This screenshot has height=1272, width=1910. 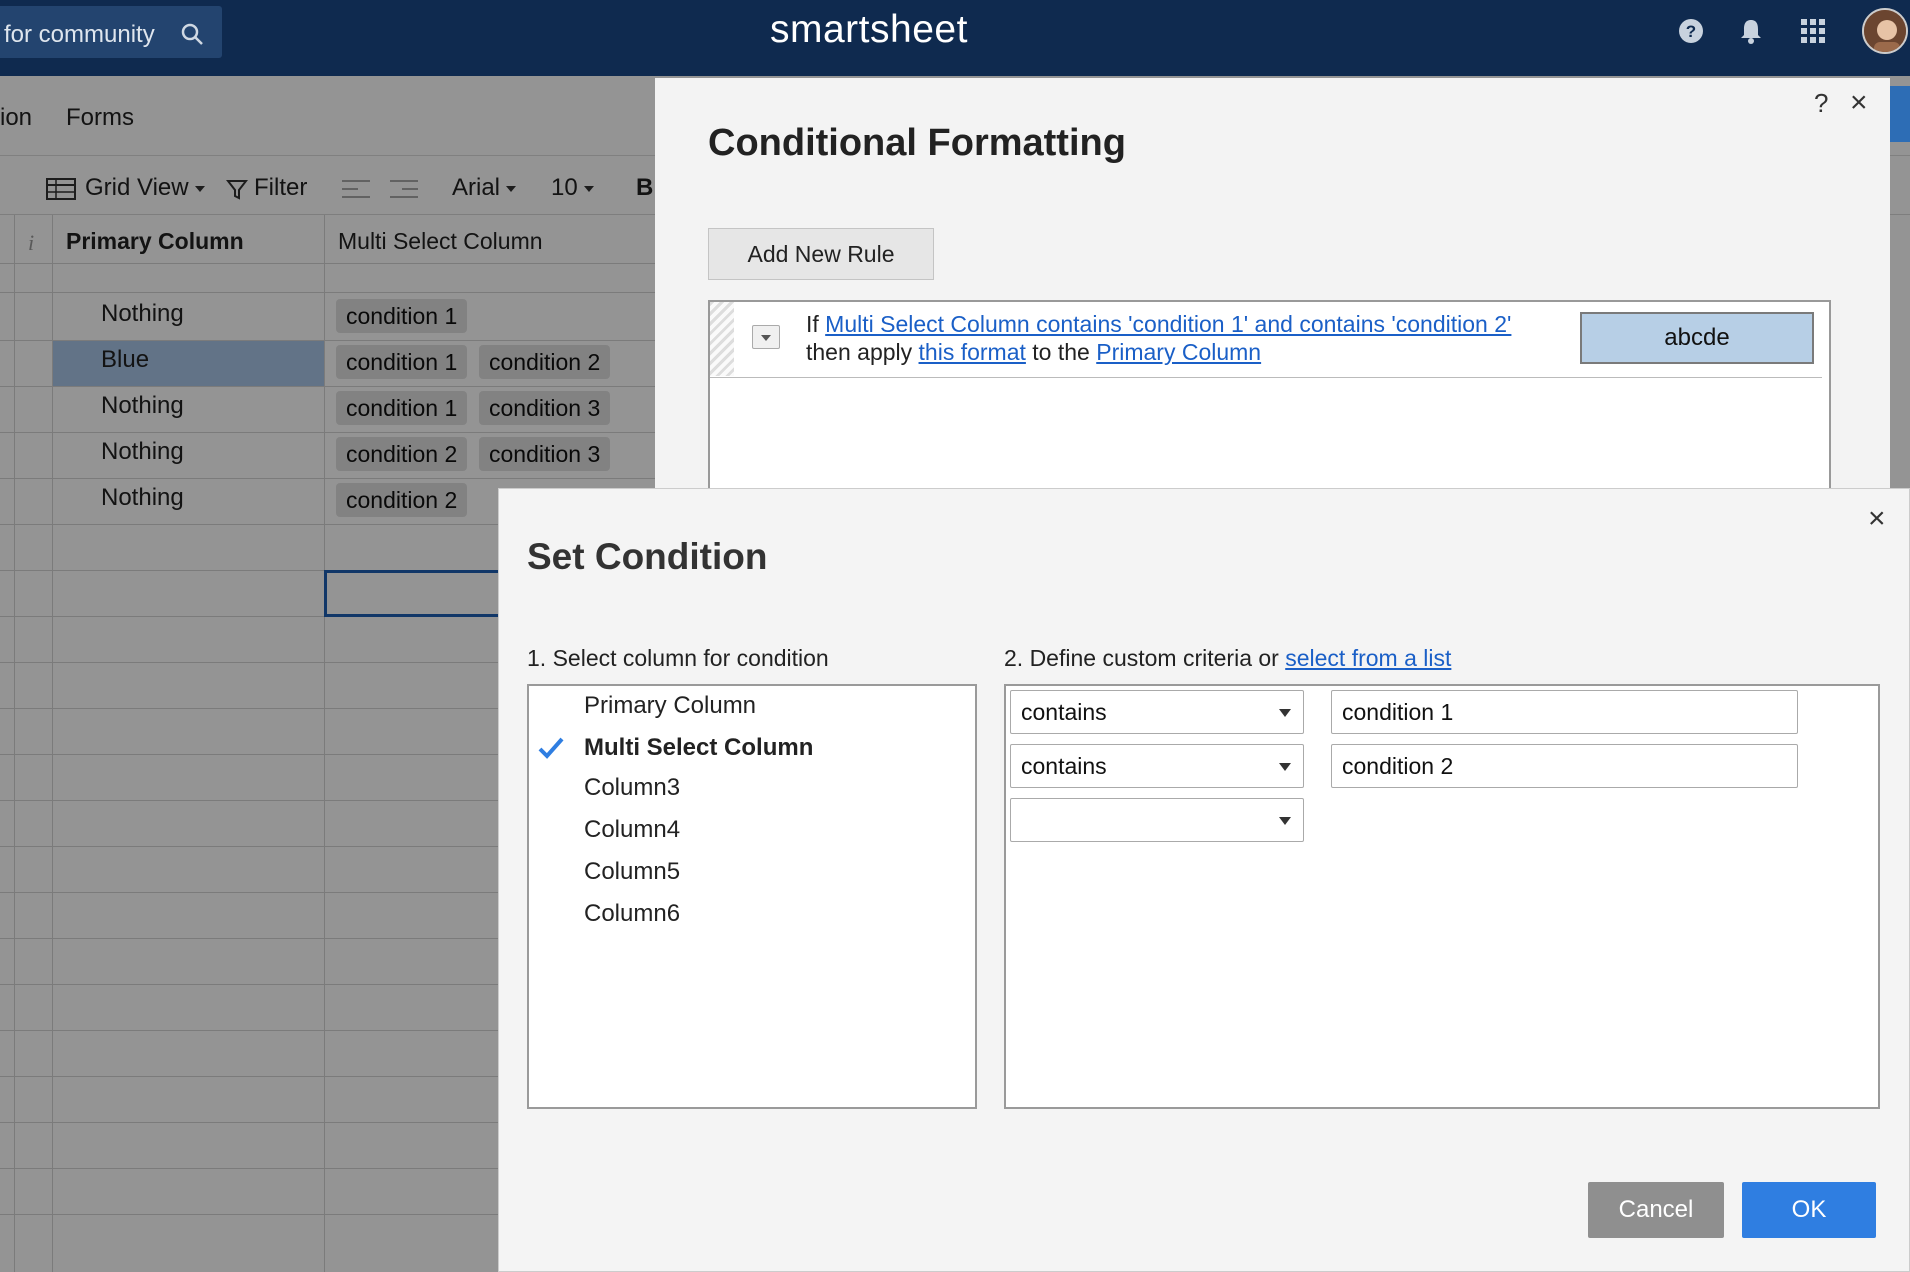 I want to click on step2-label-text: 2. Define custom criteria or, so click(x=1141, y=658).